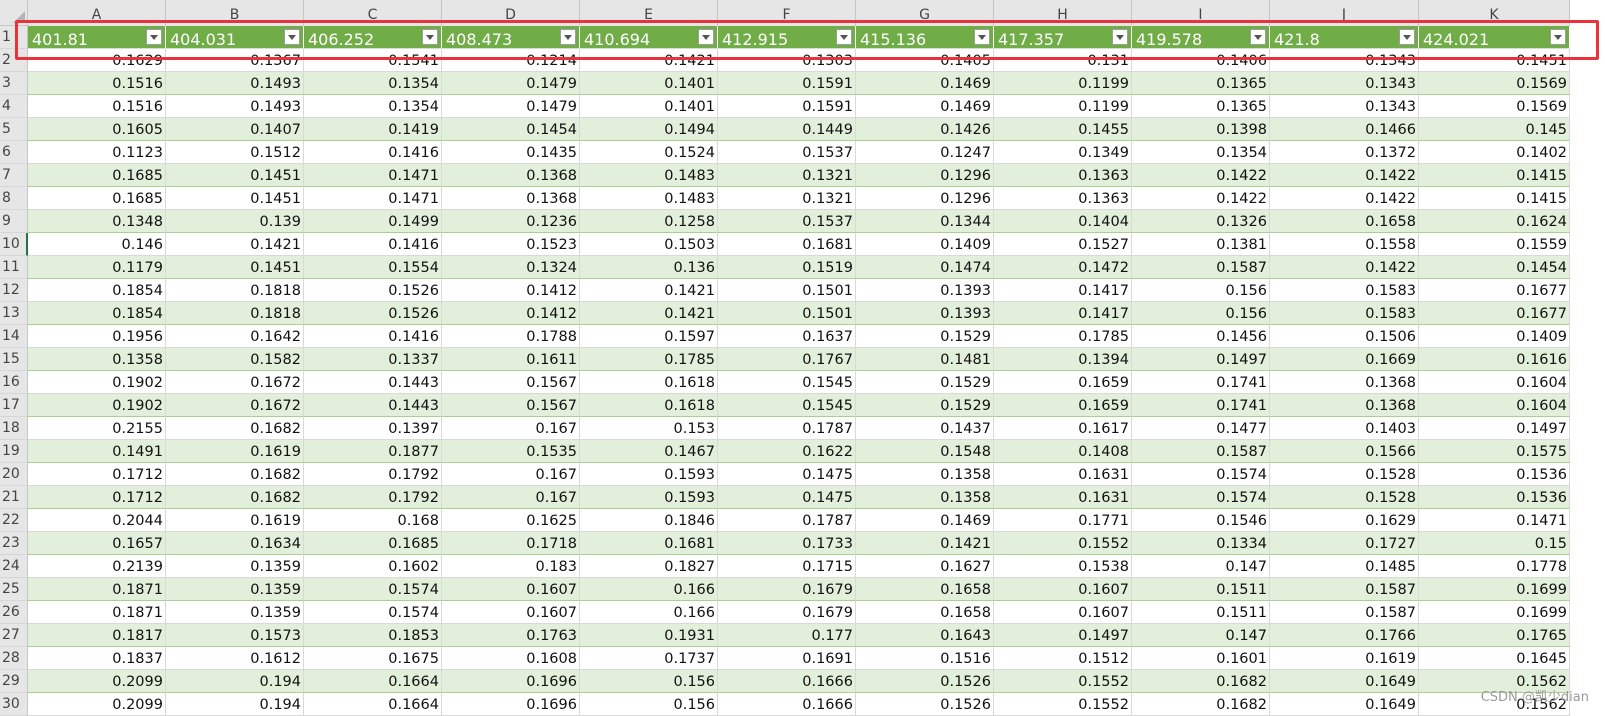 This screenshot has width=1605, height=716. I want to click on data-cell: 0.1733, so click(787, 543).